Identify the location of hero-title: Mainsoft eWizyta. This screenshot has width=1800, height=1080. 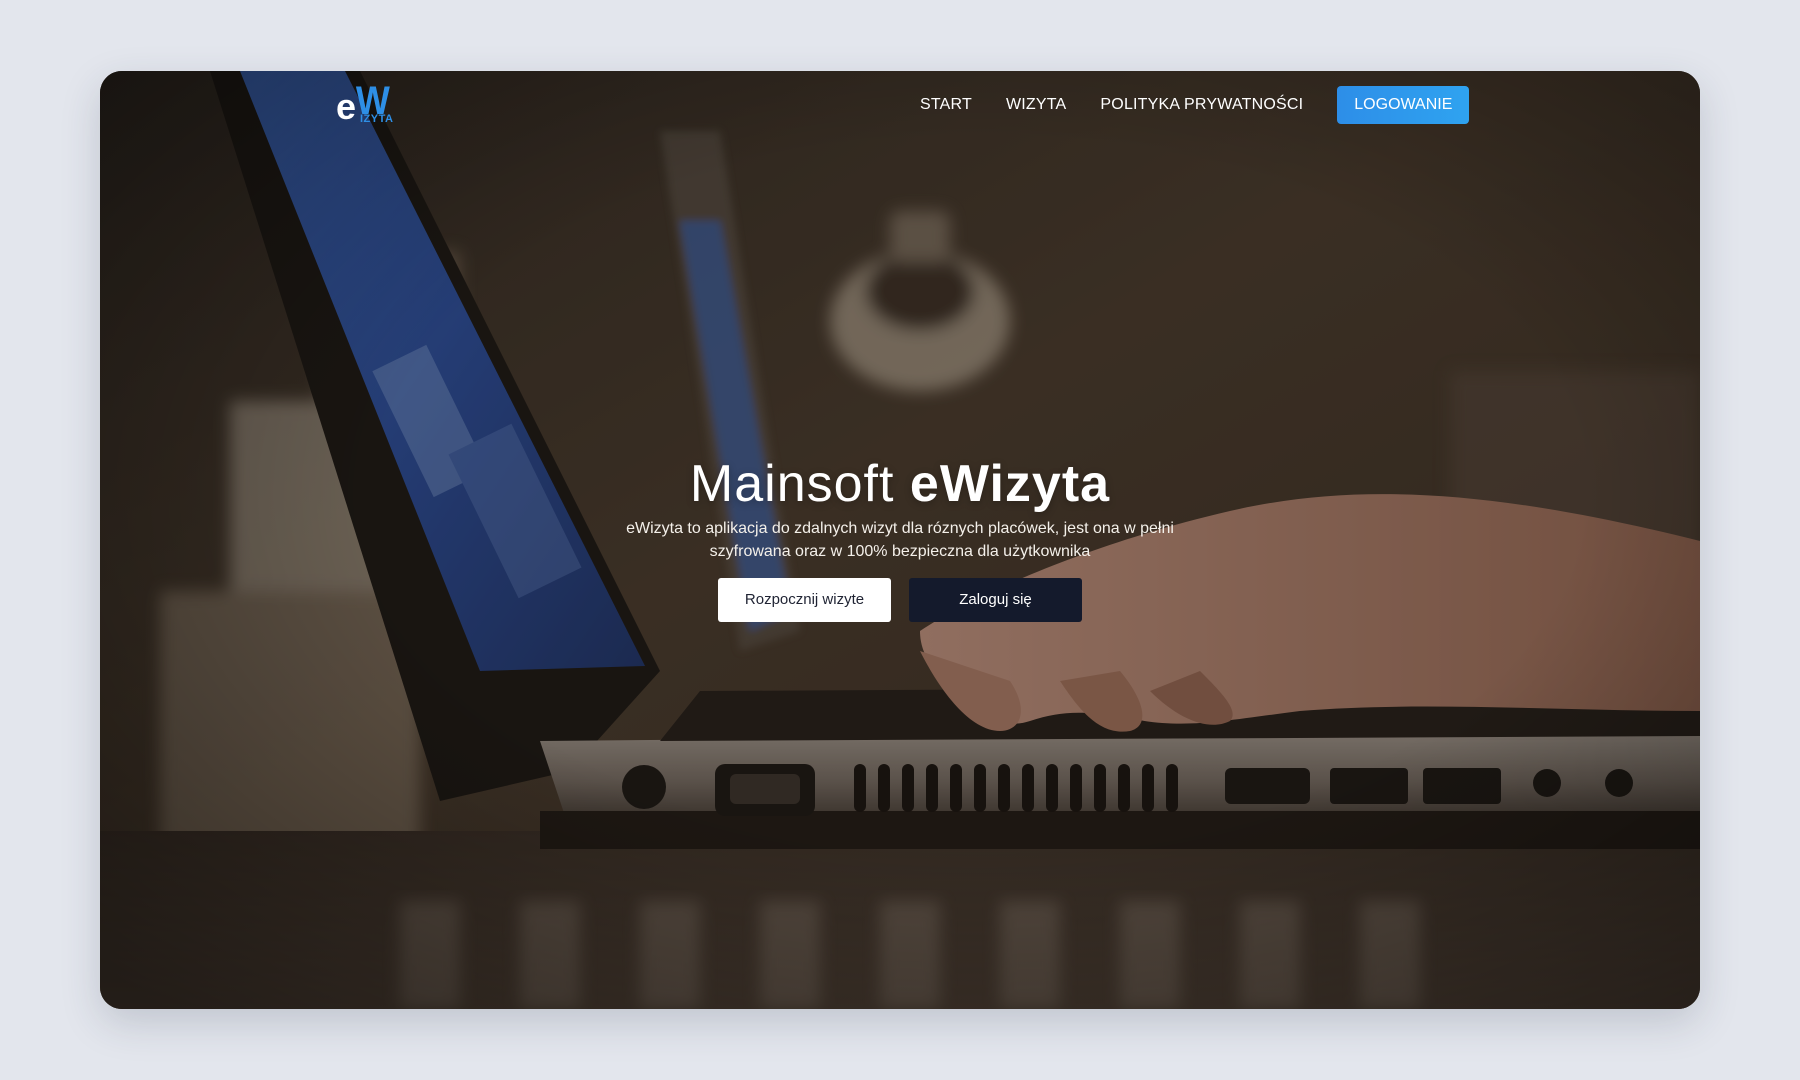
(900, 484).